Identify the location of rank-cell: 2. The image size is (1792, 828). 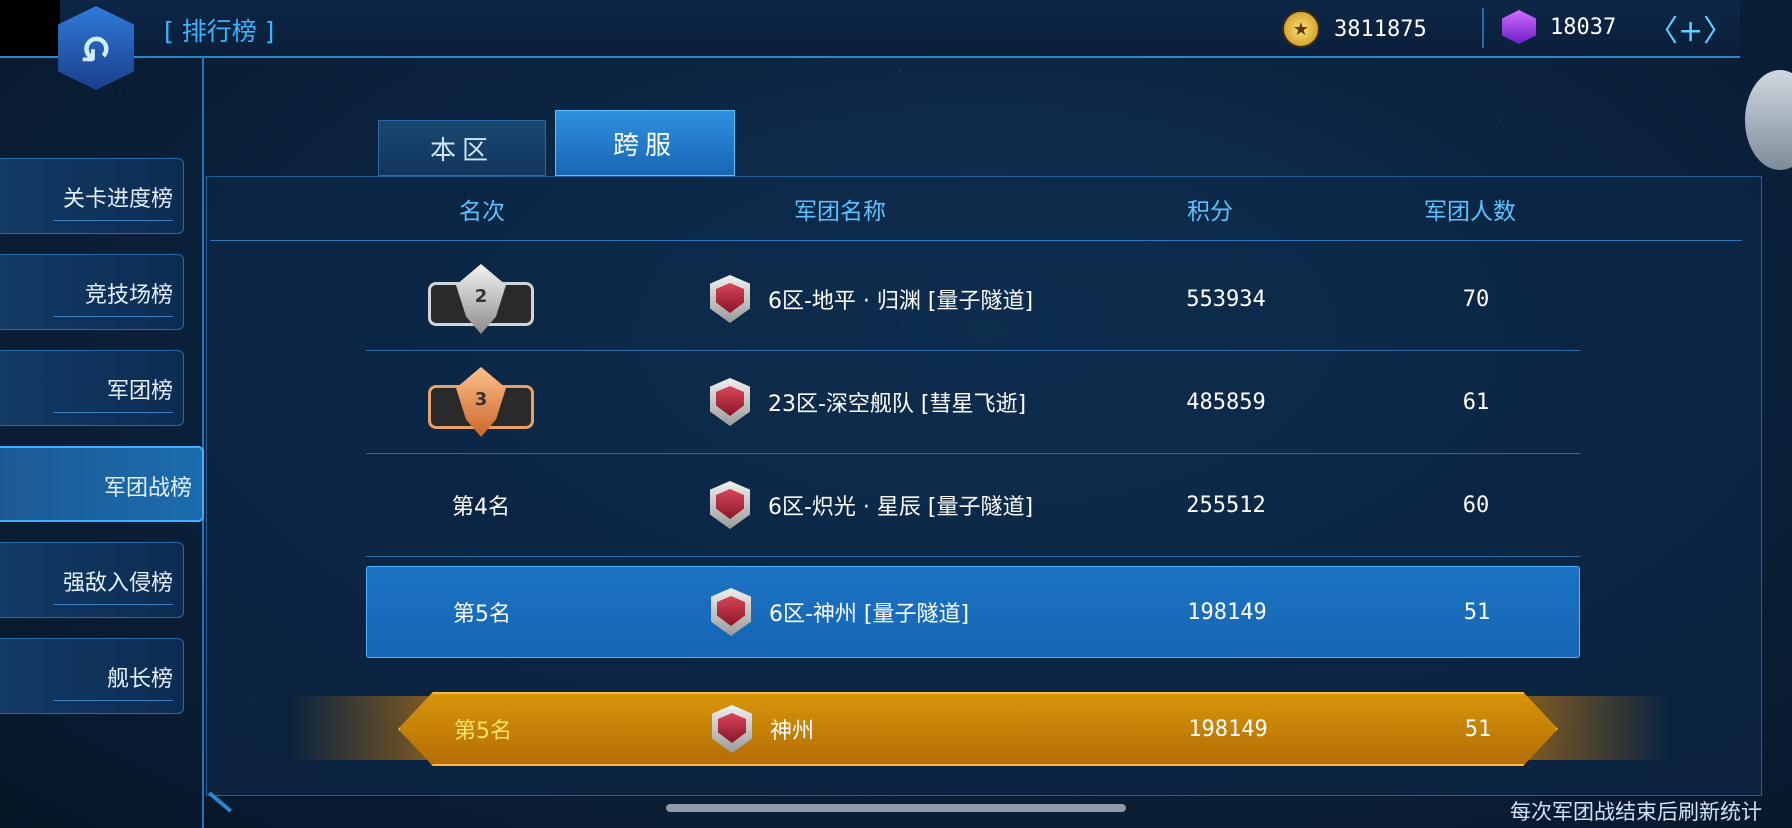
(481, 299).